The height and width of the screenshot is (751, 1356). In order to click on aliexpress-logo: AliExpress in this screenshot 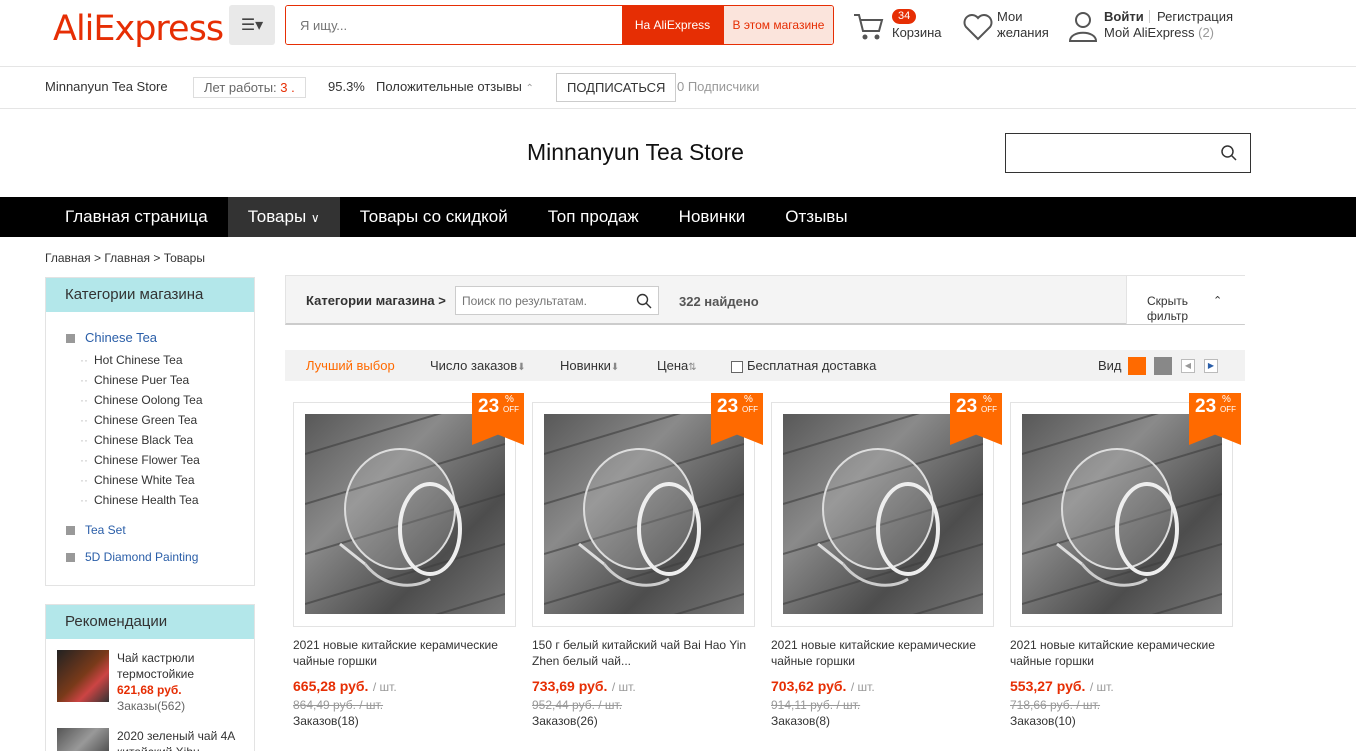, I will do `click(138, 29)`.